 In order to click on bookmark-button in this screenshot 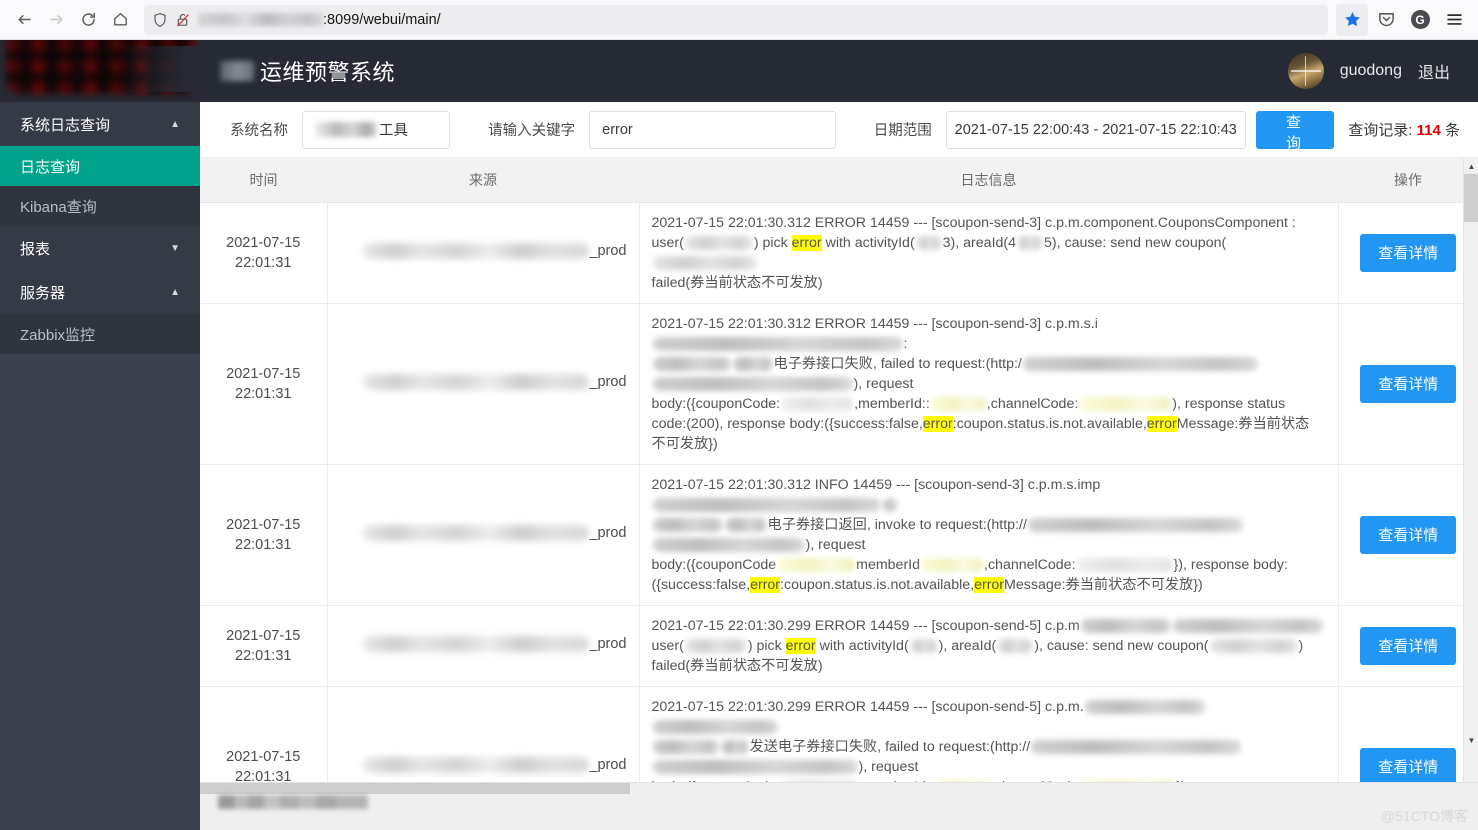, I will do `click(1352, 19)`.